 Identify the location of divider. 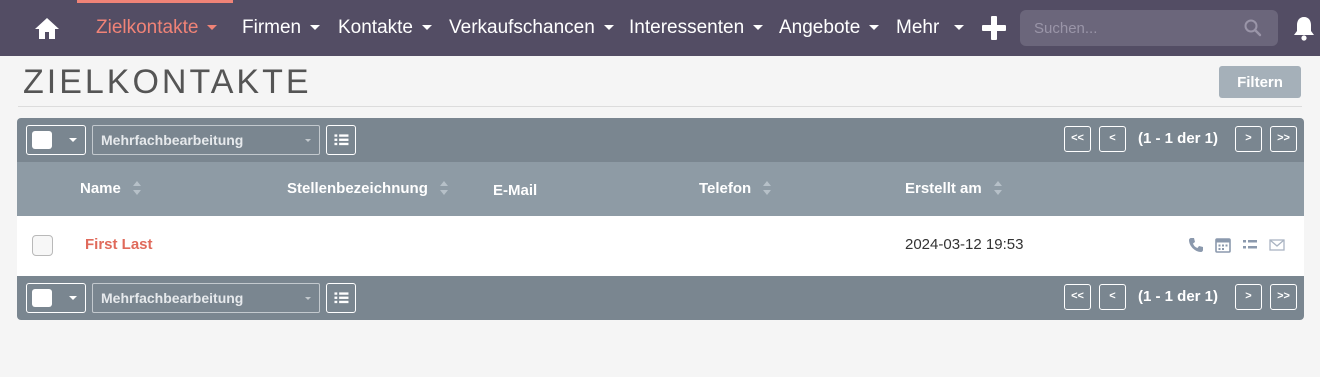
(660, 106).